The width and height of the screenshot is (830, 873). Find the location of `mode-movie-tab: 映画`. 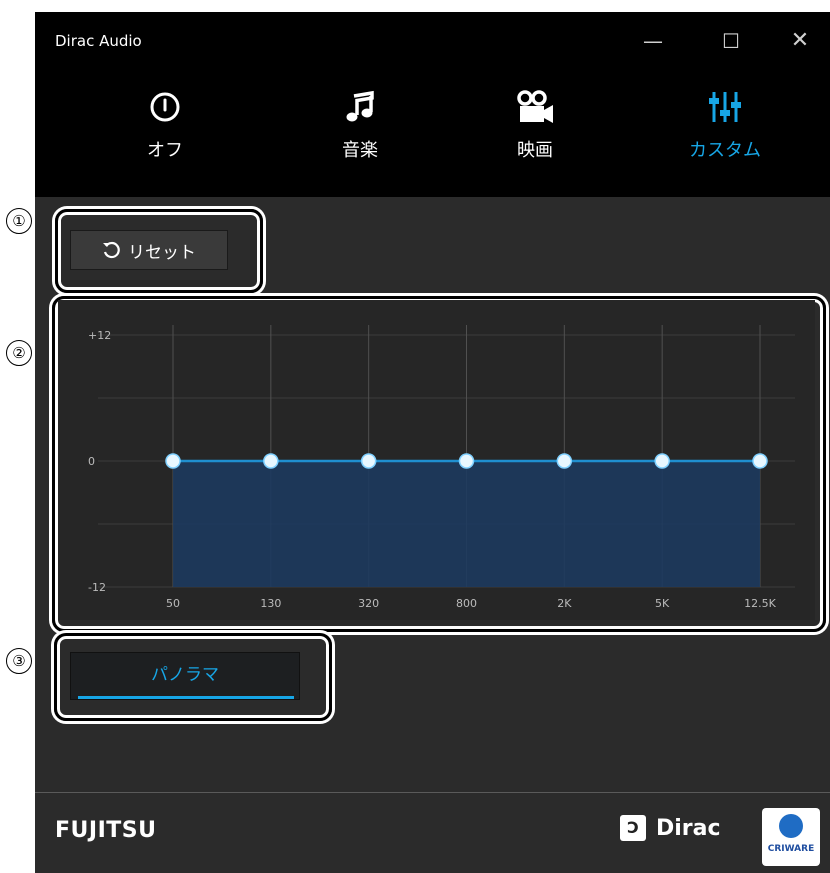

mode-movie-tab: 映画 is located at coordinates (535, 140).